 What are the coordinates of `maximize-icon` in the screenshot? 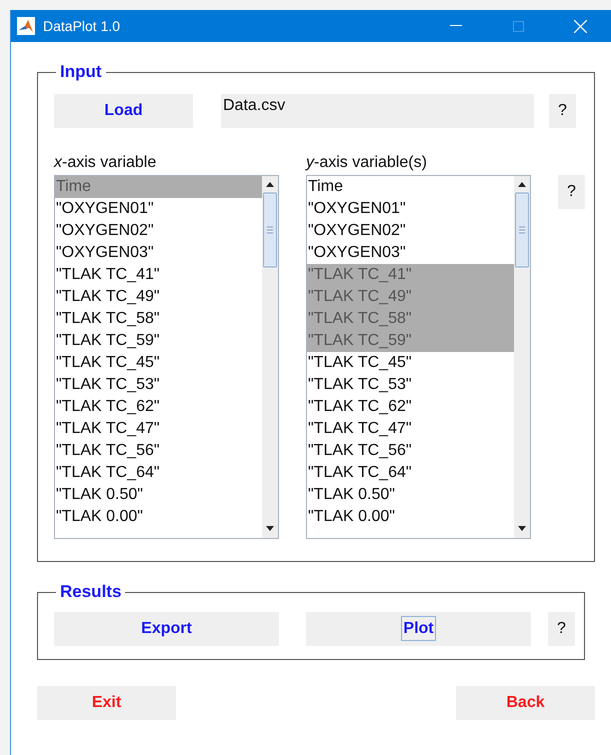 It's located at (518, 26).